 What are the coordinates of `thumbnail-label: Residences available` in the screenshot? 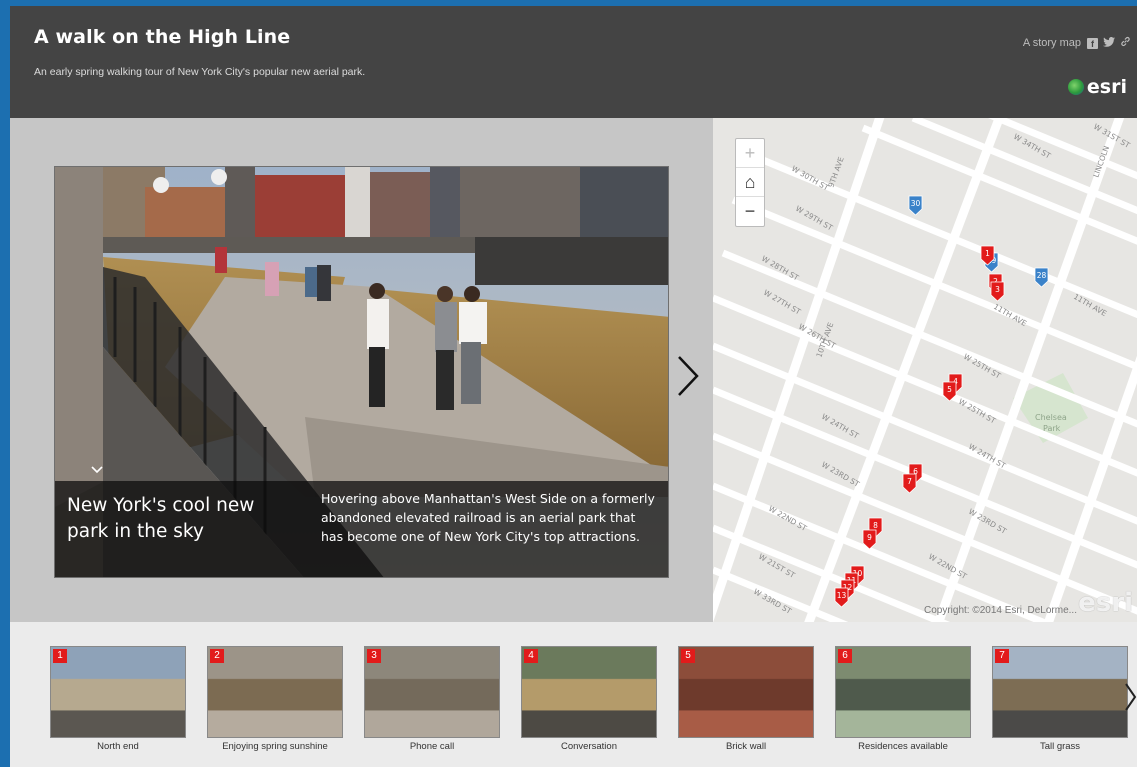 It's located at (903, 746).